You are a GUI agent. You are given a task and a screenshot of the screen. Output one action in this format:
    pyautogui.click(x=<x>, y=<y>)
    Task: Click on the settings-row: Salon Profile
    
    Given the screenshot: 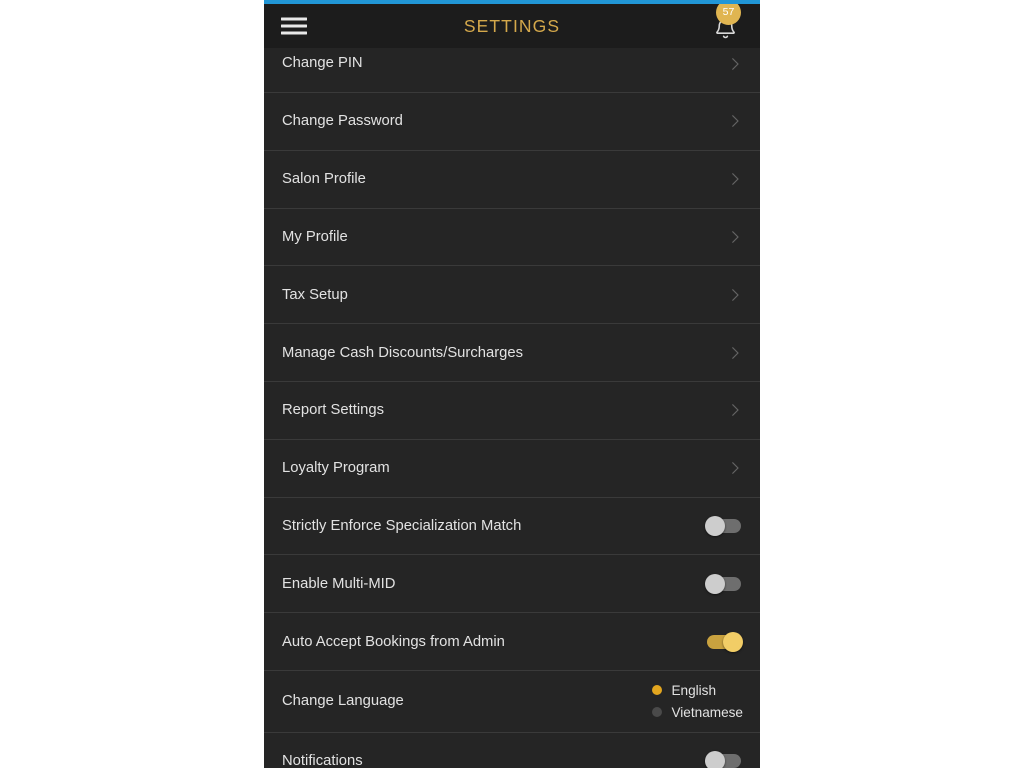 What is the action you would take?
    pyautogui.click(x=512, y=179)
    